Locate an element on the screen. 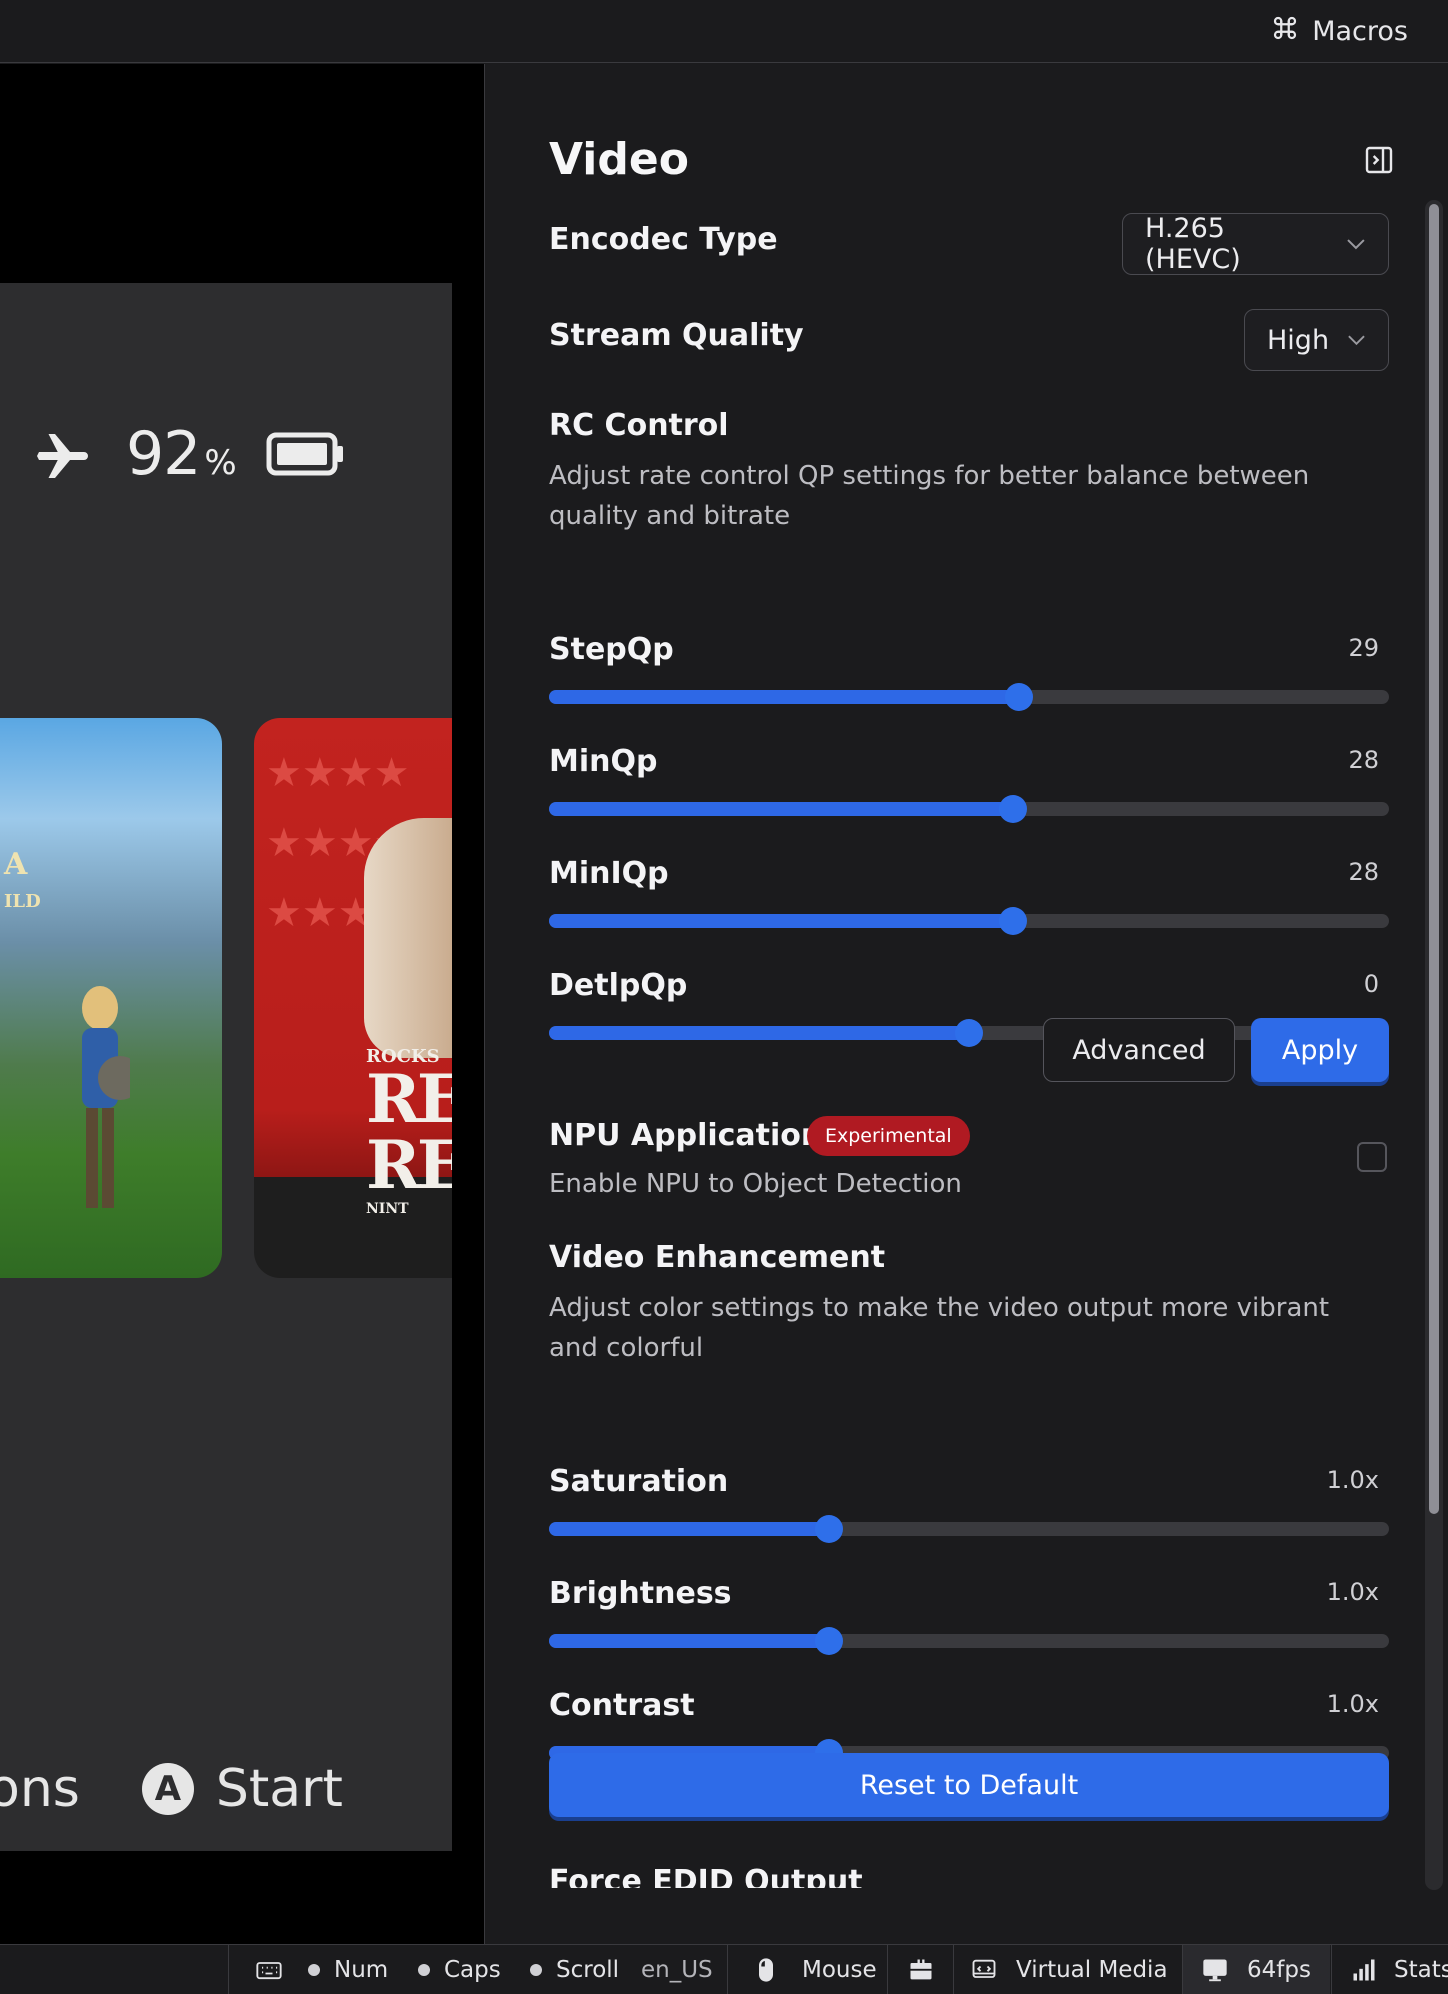  slider-label: Saturation is located at coordinates (639, 1481).